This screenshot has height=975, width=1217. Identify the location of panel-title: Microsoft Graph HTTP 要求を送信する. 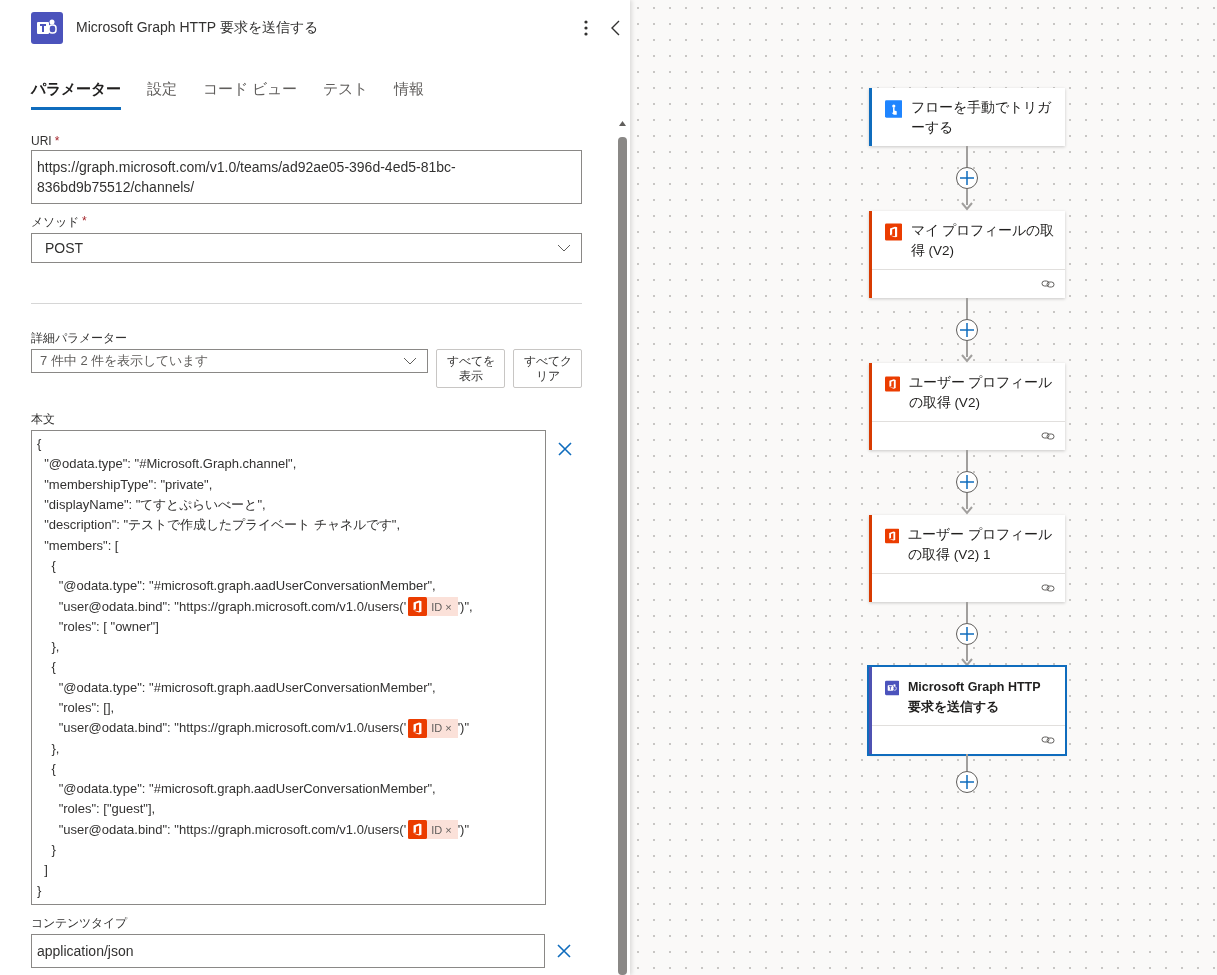
(197, 28).